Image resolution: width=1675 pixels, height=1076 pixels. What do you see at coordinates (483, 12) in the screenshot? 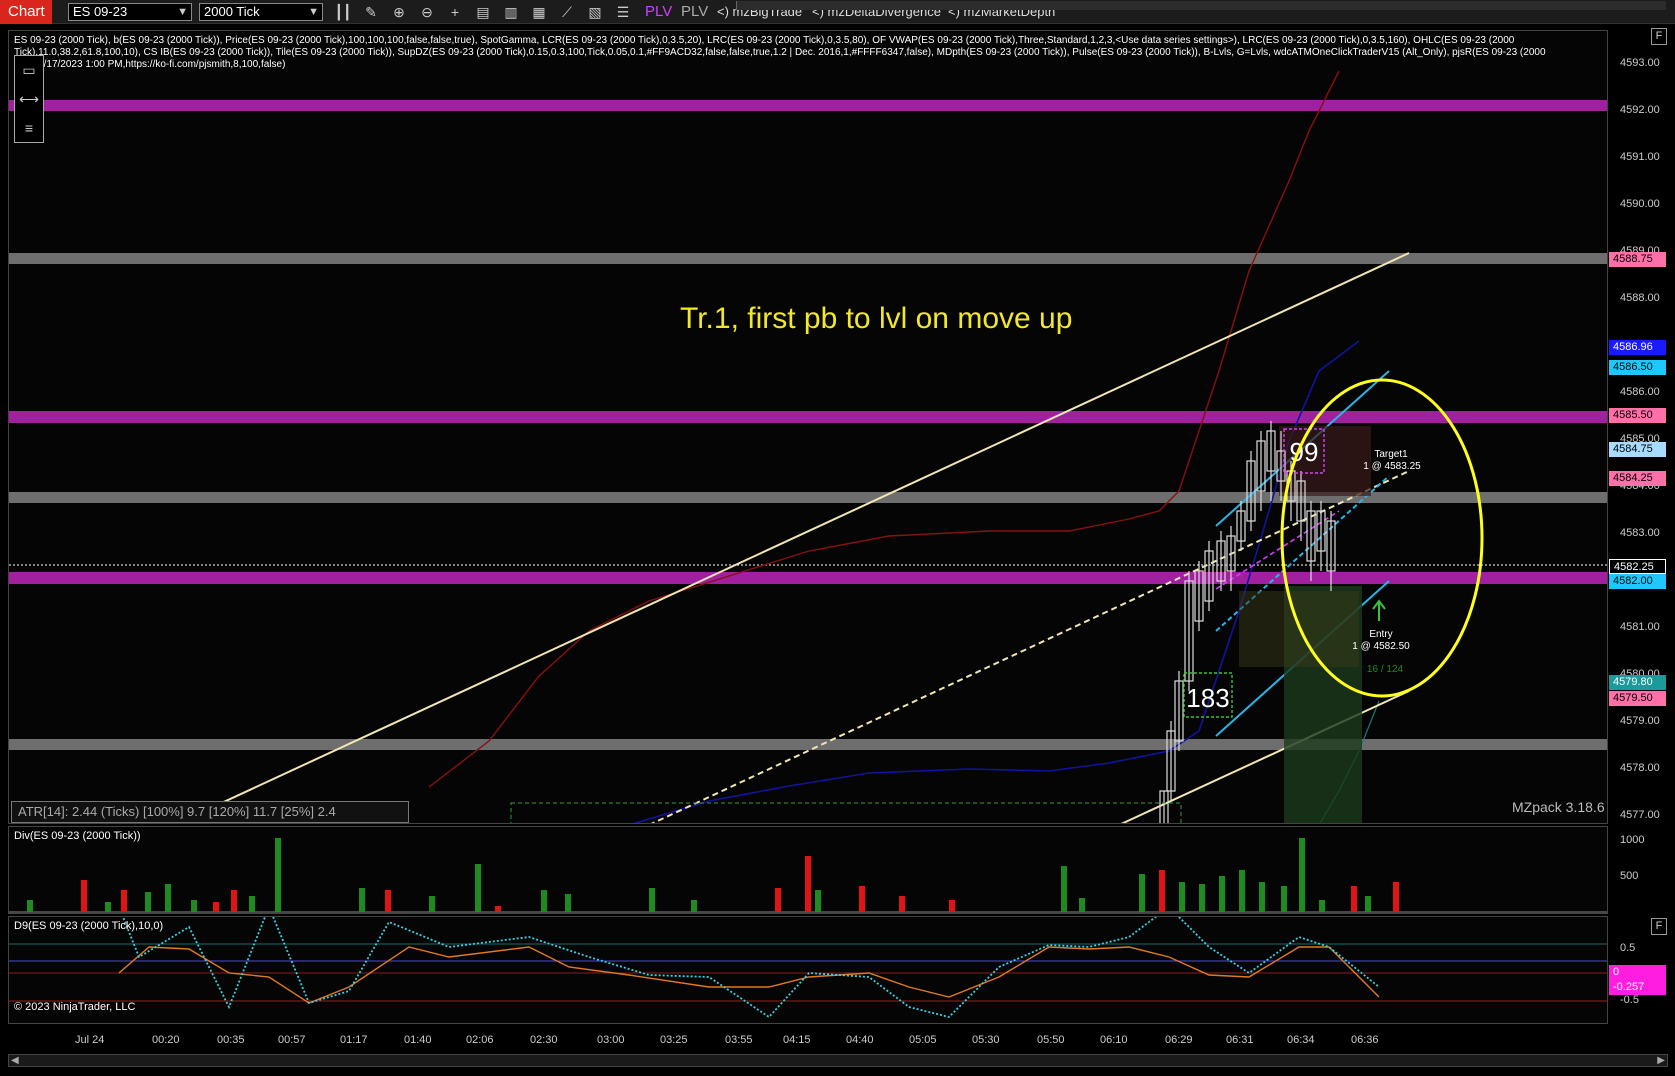
I see `data-box-icon: ▤` at bounding box center [483, 12].